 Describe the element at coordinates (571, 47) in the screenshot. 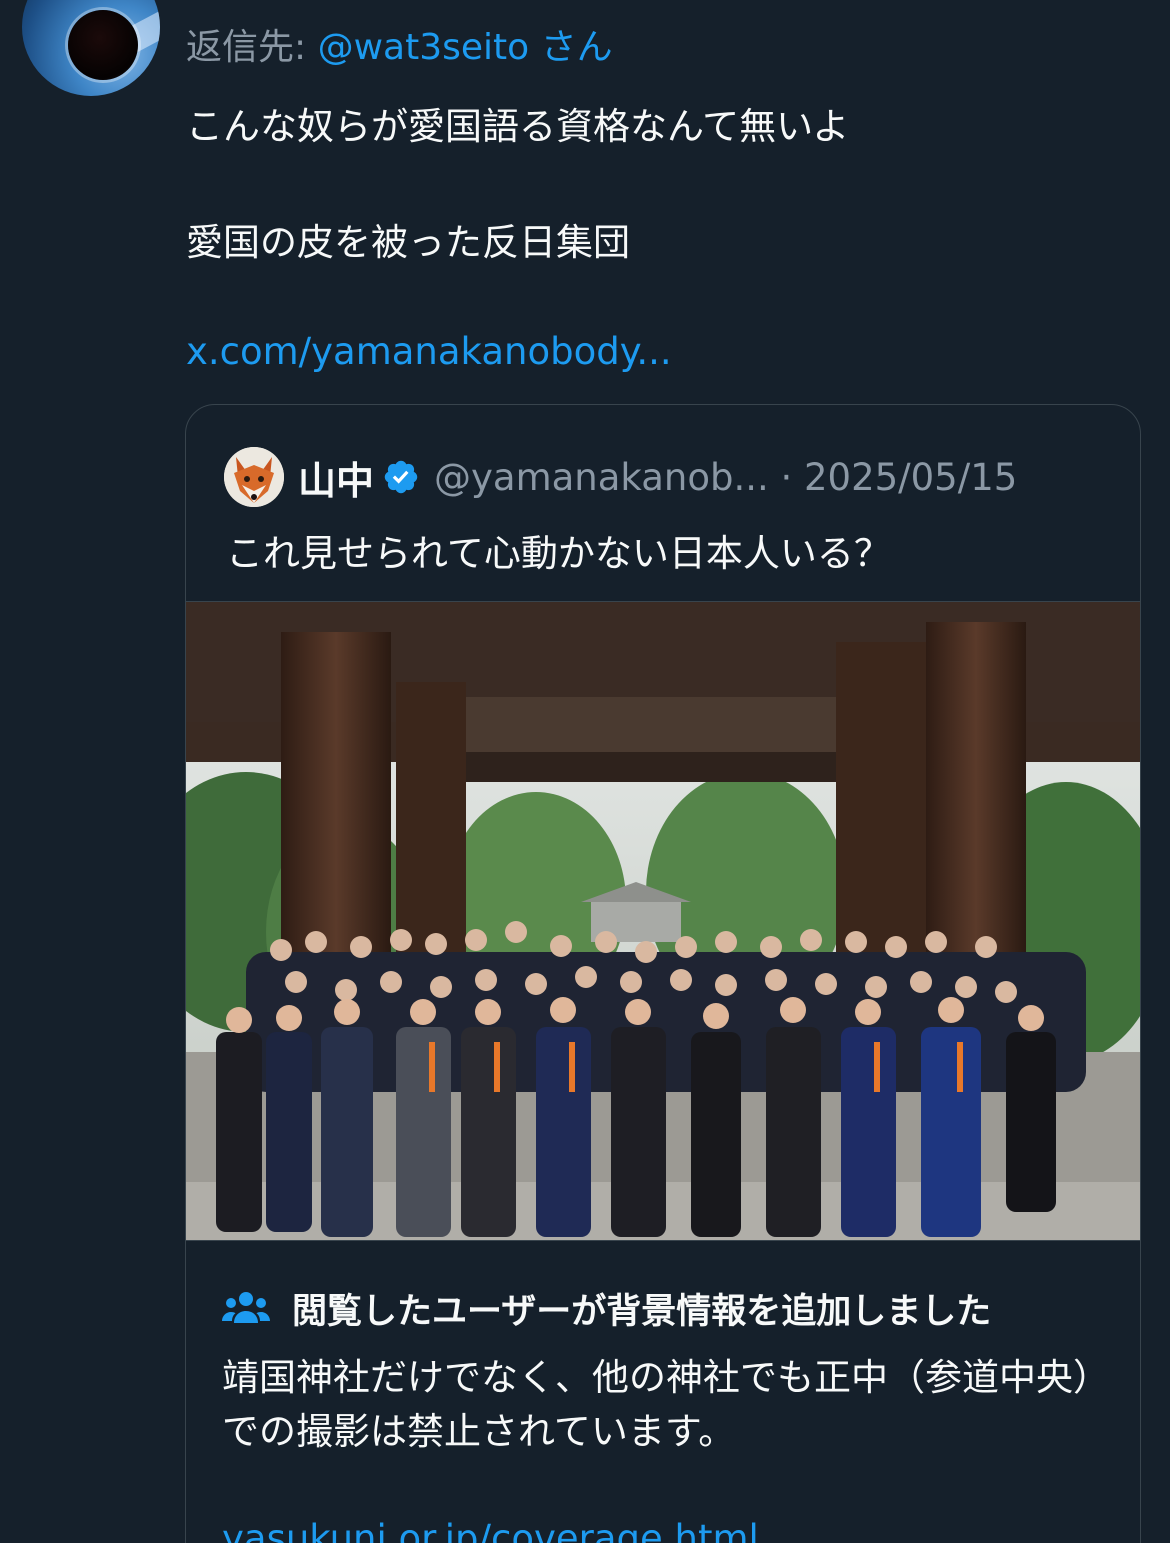

I see `reply-suffix: さん` at that location.